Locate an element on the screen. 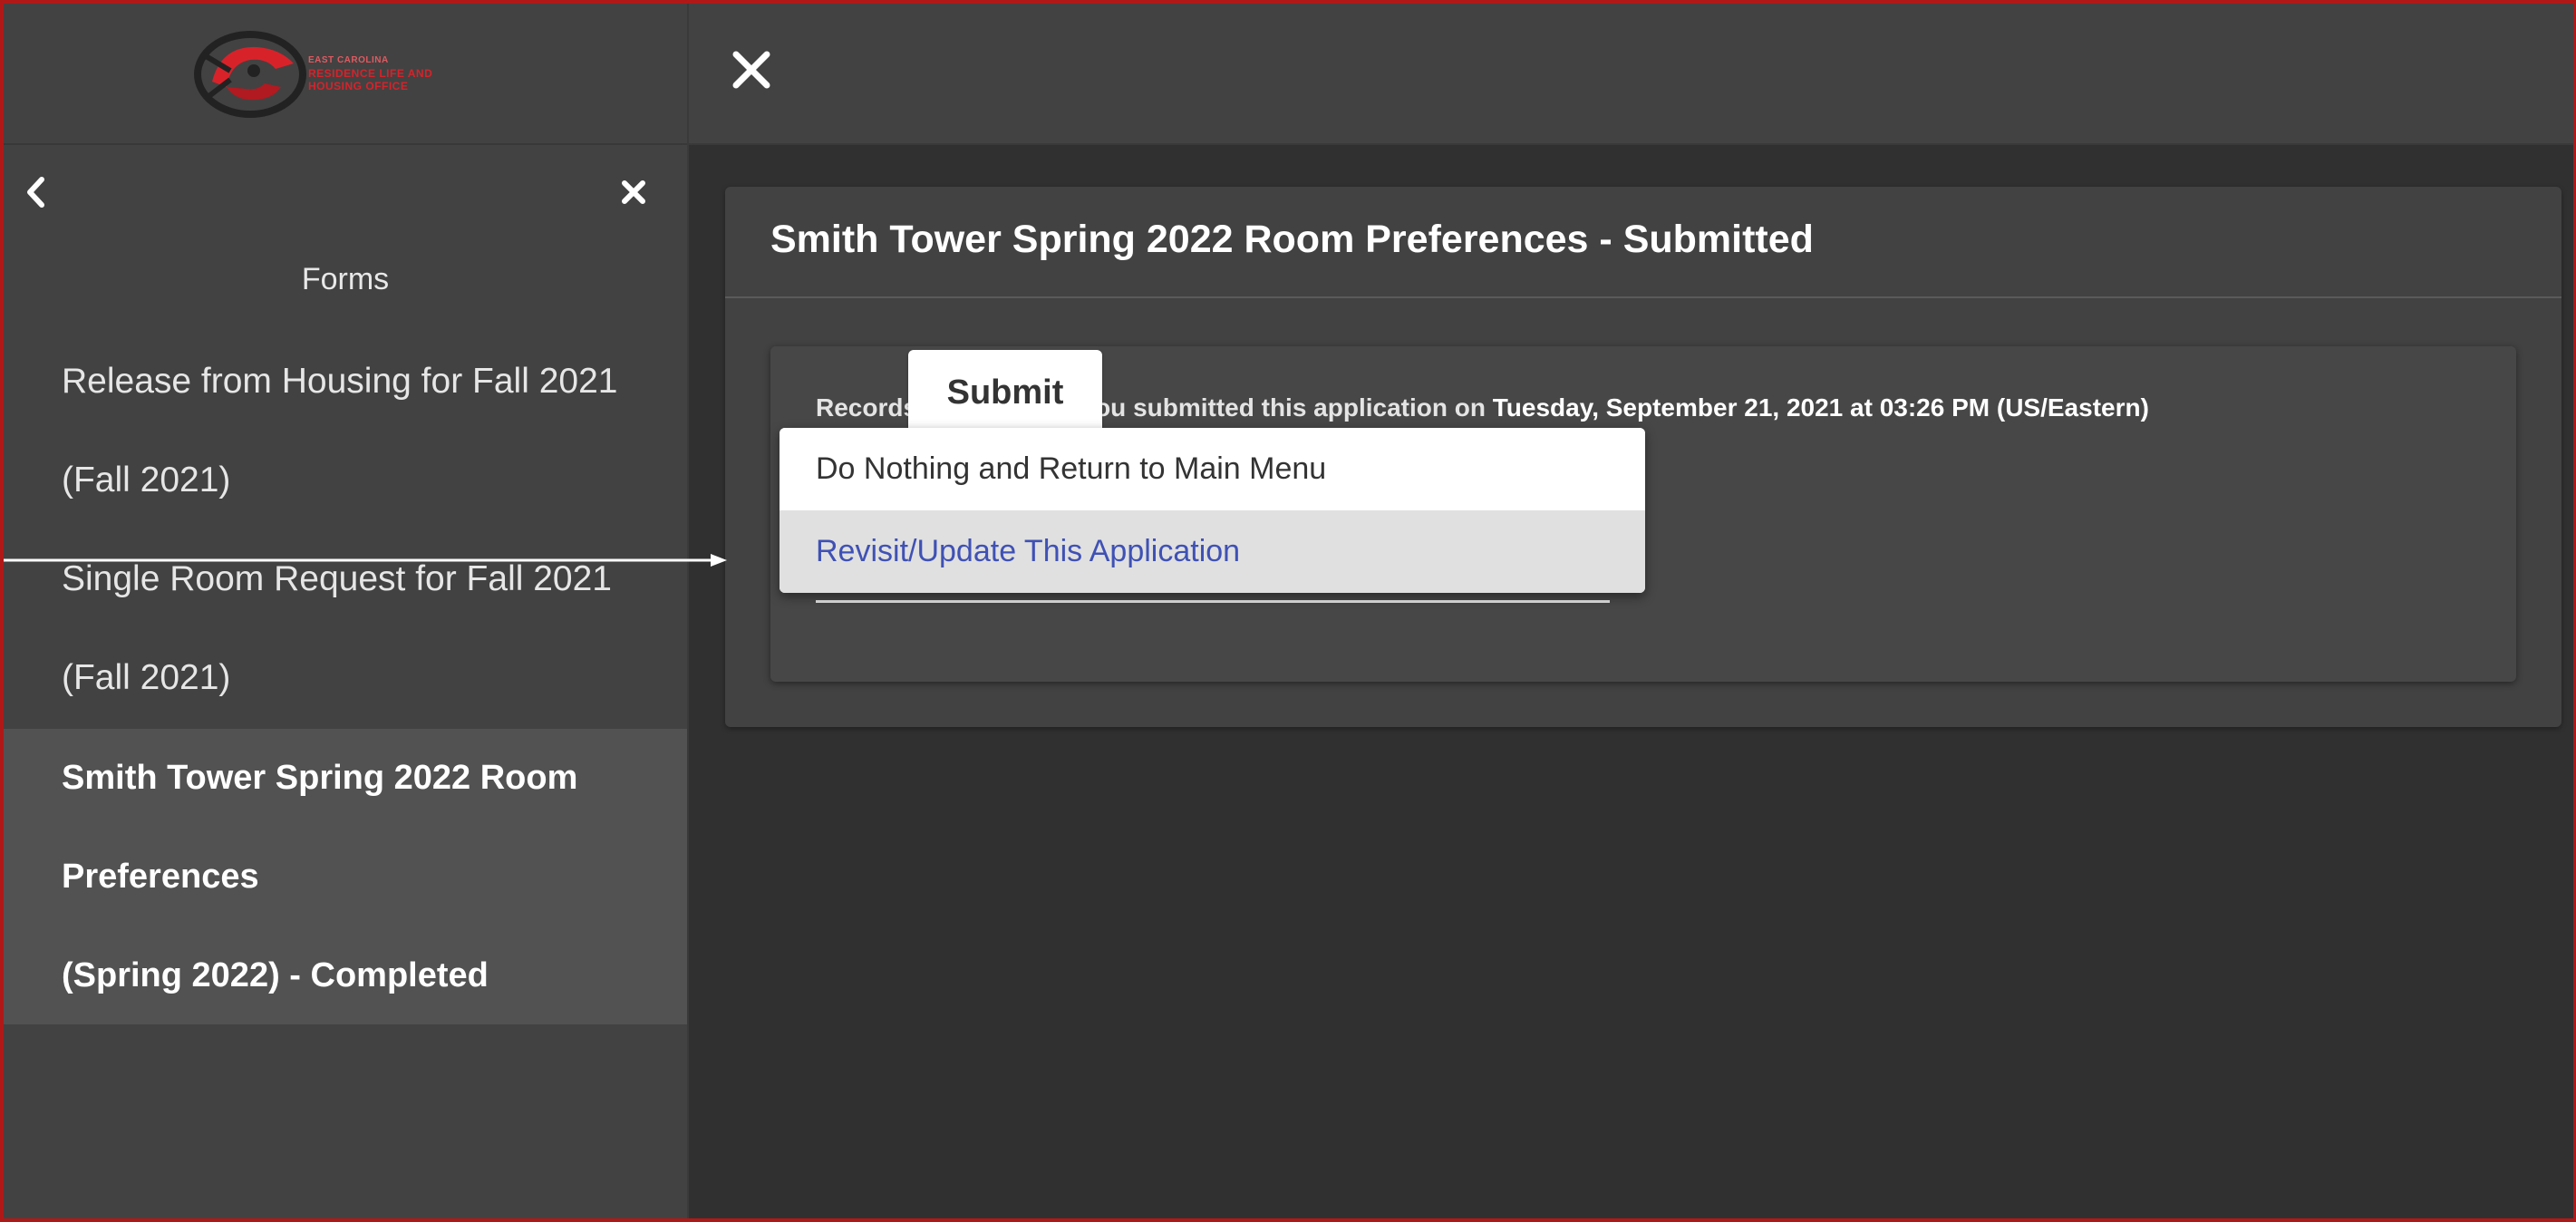  logo-line-1: EAST CAROLINA is located at coordinates (348, 60).